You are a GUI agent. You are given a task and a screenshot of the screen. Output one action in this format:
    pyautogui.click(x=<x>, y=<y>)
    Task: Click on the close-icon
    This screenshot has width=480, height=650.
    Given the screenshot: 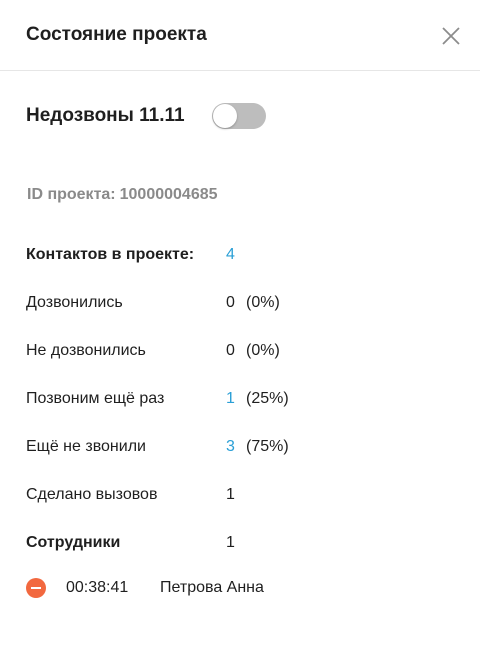 What is the action you would take?
    pyautogui.click(x=451, y=36)
    